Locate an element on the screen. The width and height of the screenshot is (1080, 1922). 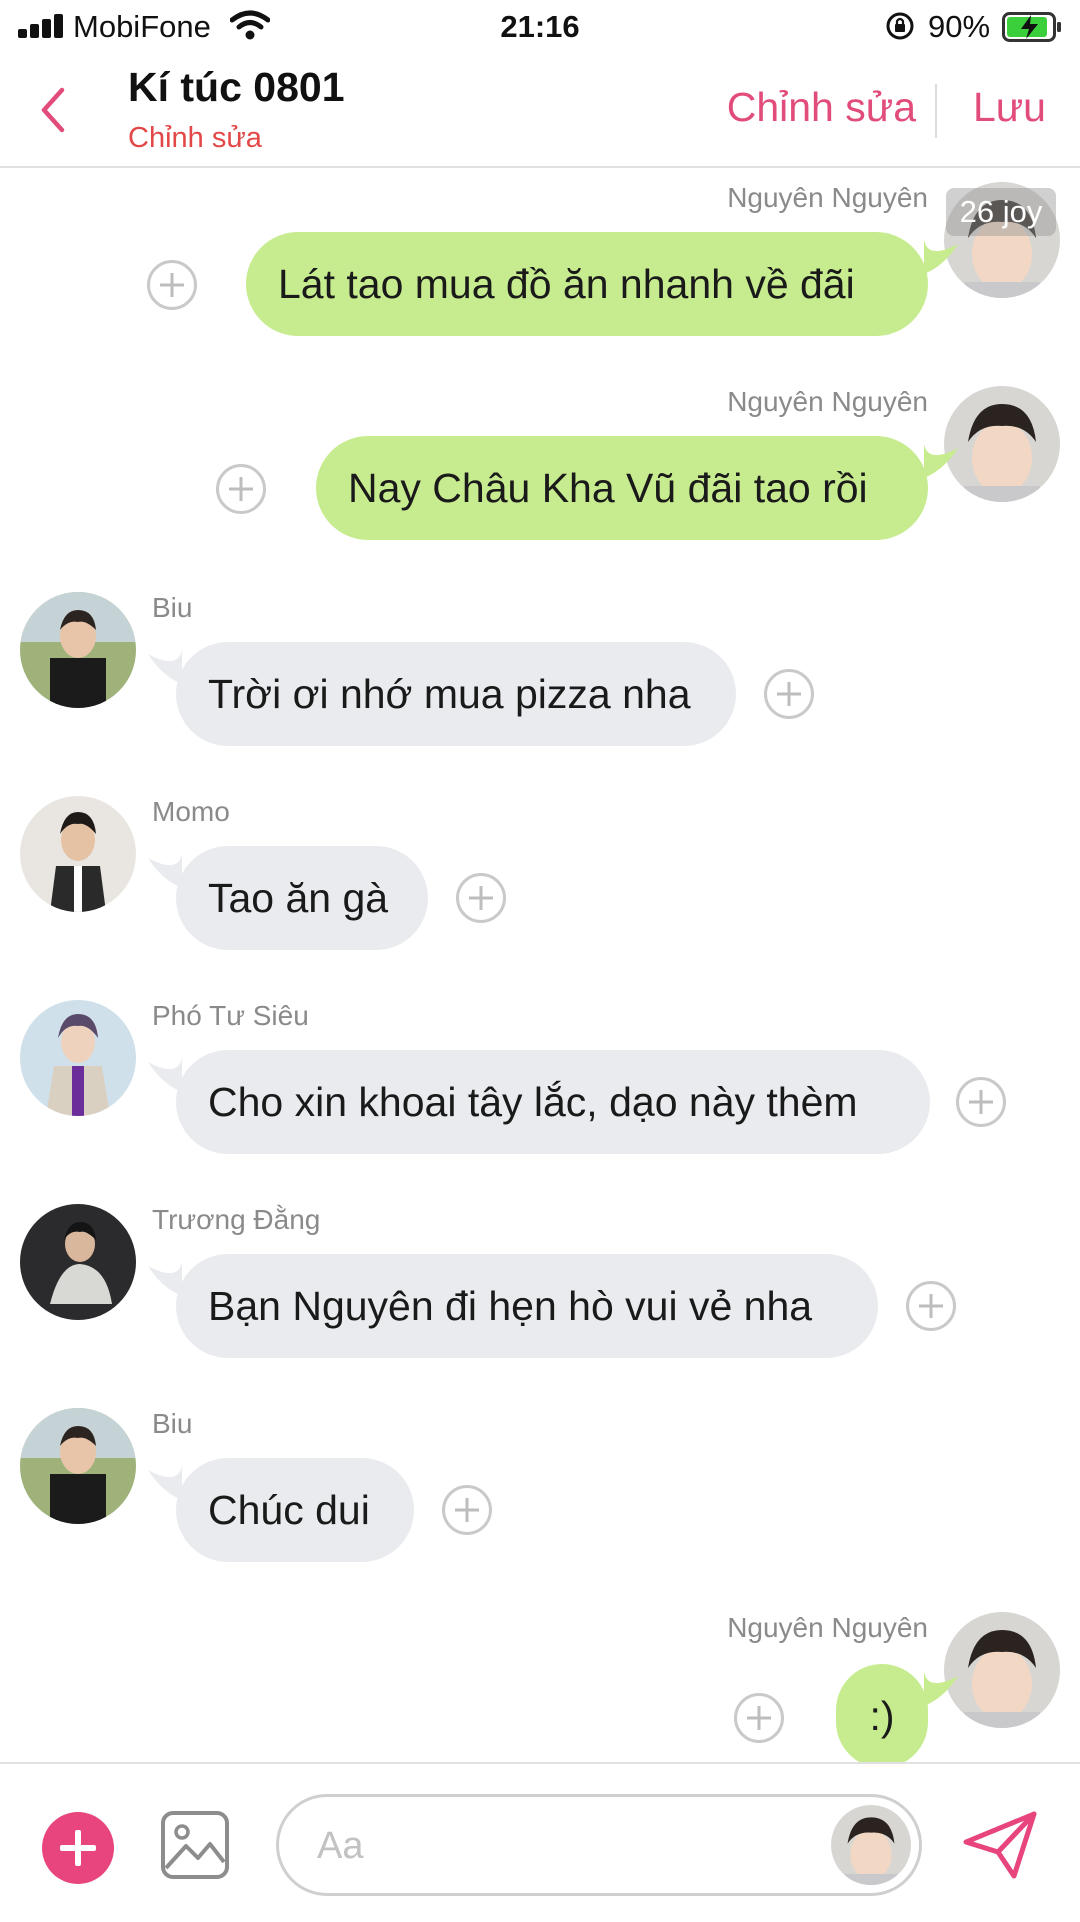
add-attachment-button is located at coordinates (78, 1848).